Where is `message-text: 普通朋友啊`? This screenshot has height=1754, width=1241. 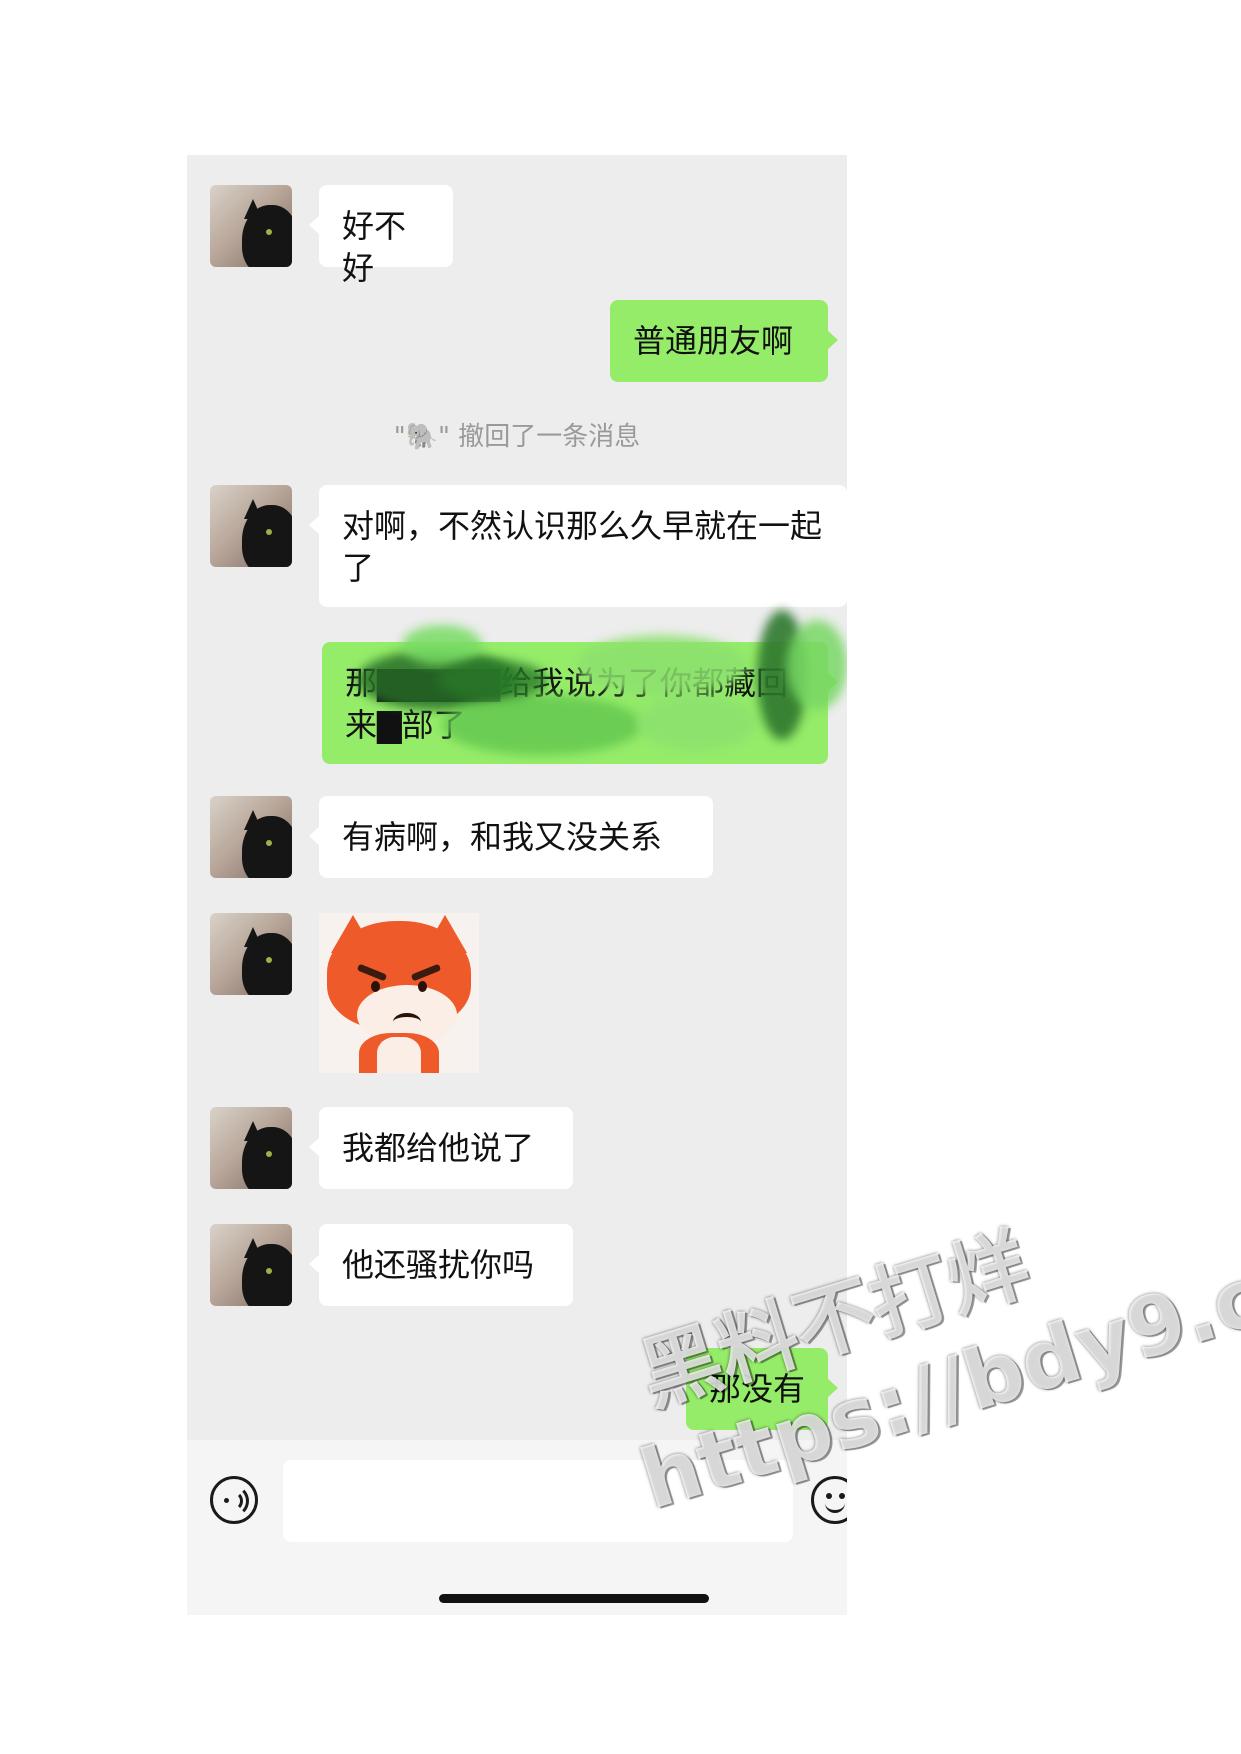 message-text: 普通朋友啊 is located at coordinates (713, 341).